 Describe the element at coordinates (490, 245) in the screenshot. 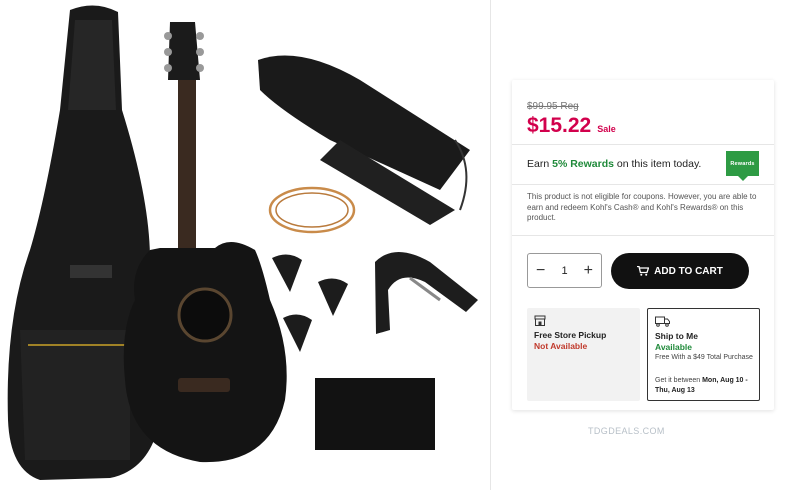

I see `vertical-divider` at that location.